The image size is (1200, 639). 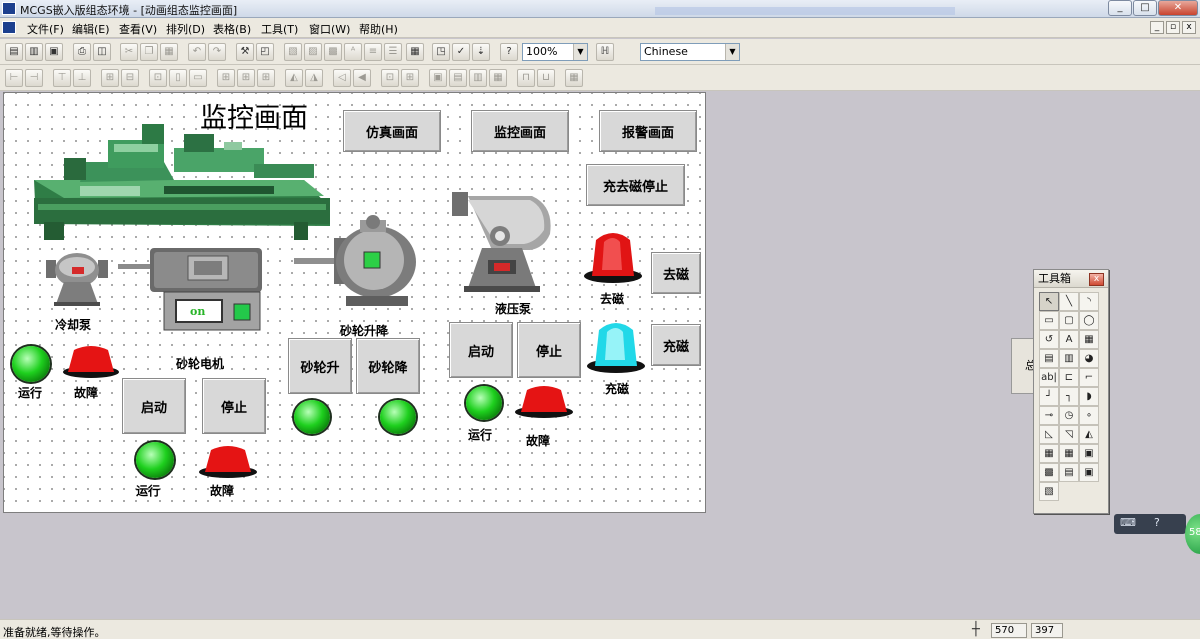 What do you see at coordinates (1069, 358) in the screenshot?
I see `pipe-tool-icon: ▥` at bounding box center [1069, 358].